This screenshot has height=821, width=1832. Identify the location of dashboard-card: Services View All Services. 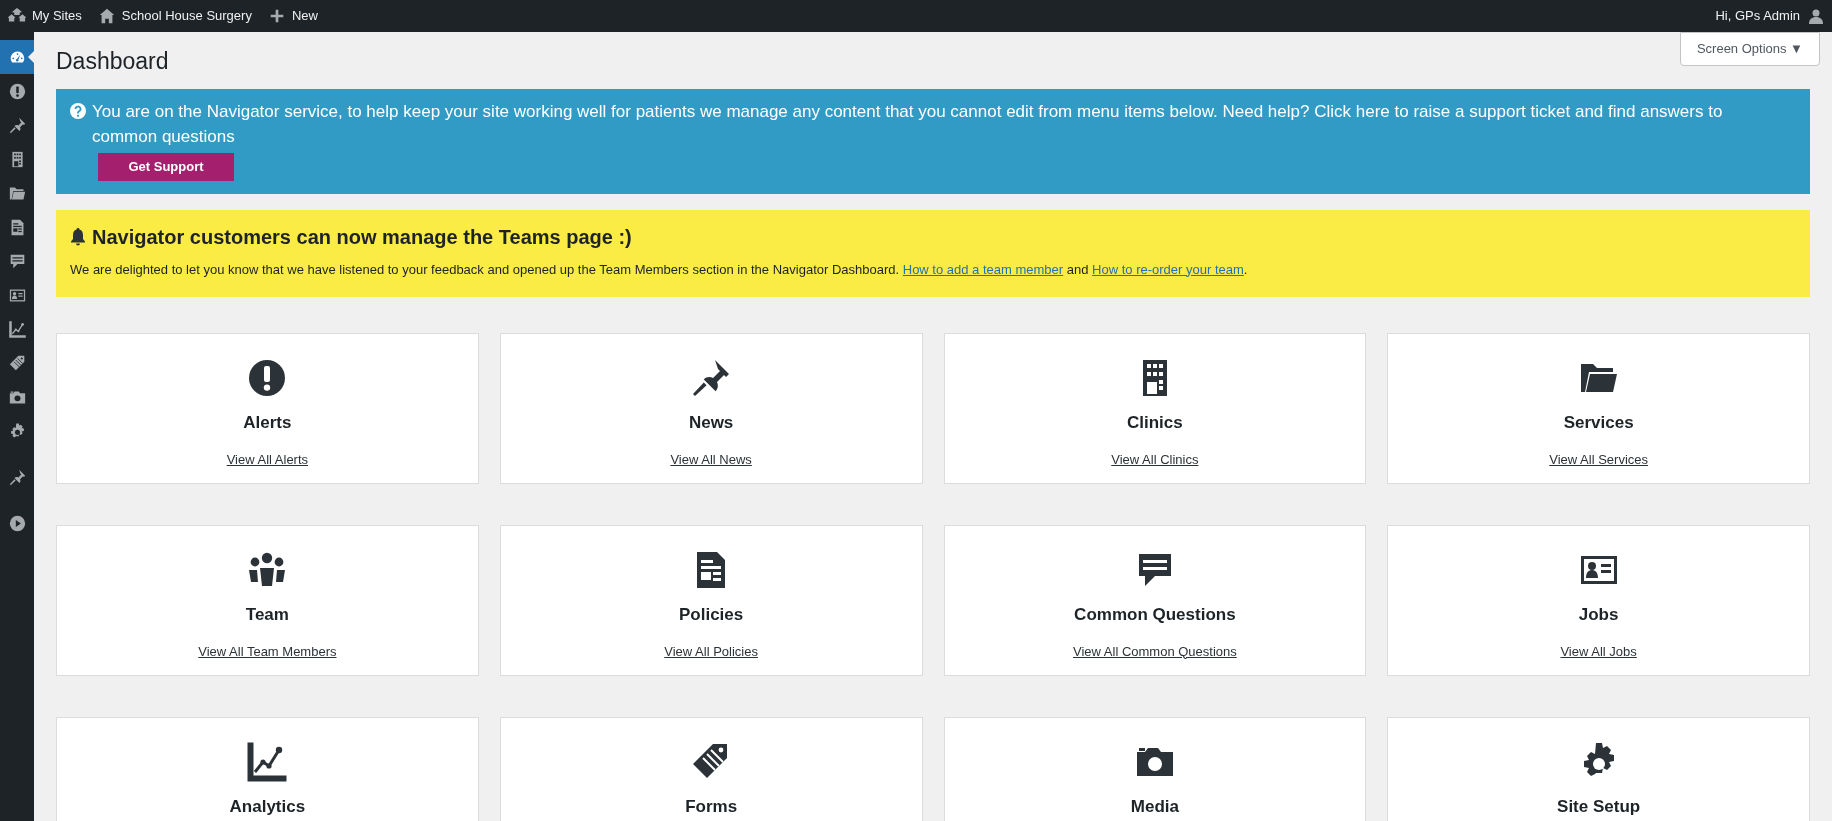
(1598, 408).